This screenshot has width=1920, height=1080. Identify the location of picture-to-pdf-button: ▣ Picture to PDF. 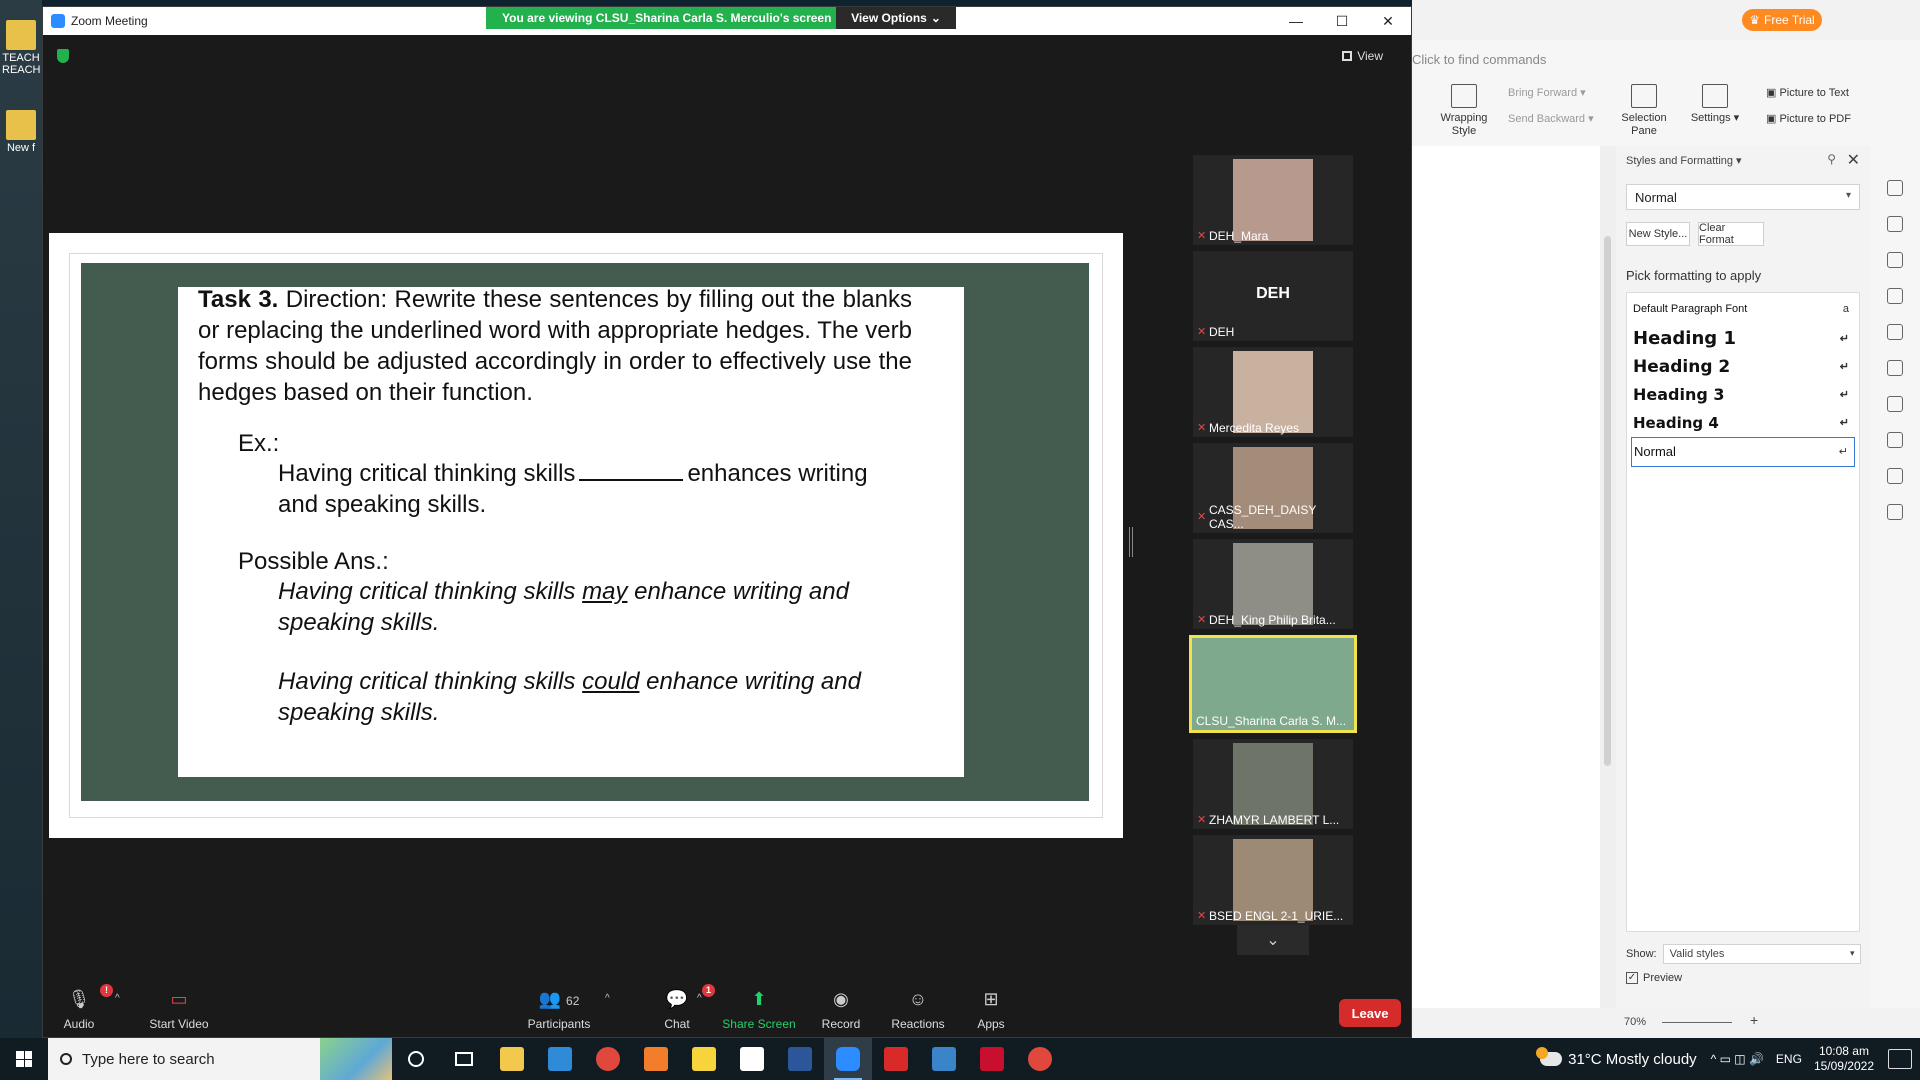
(1808, 118).